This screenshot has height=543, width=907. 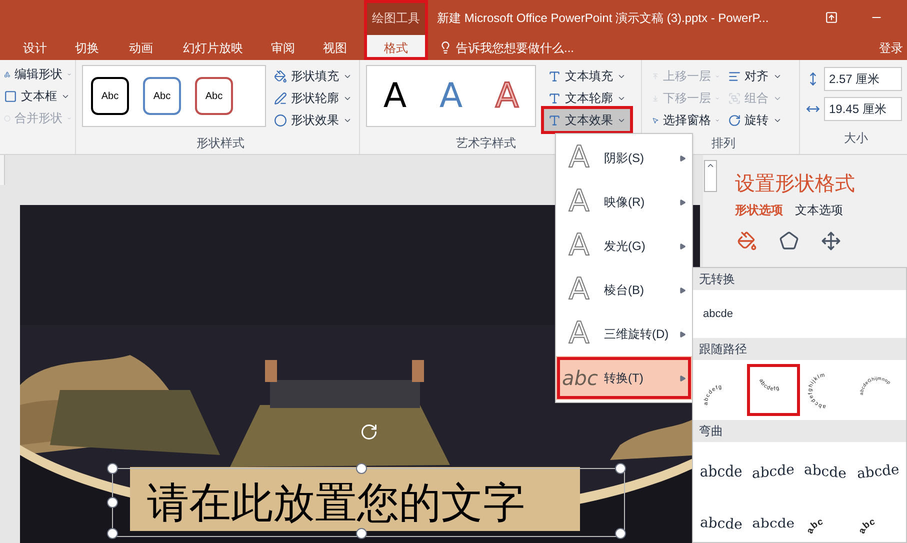 I want to click on ribbon-command: 文本效果, so click(x=587, y=120).